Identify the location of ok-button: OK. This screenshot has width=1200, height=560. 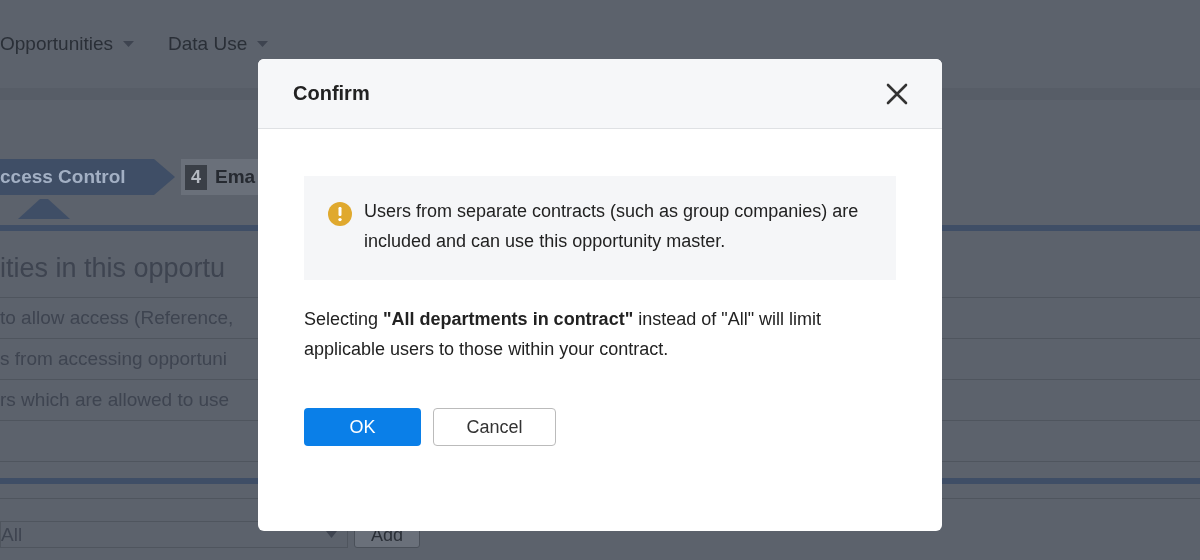
(362, 427).